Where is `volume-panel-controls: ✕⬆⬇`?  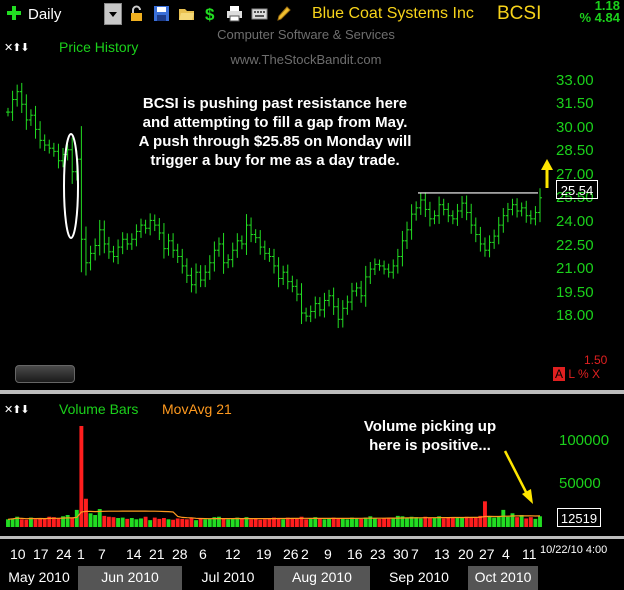
volume-panel-controls: ✕⬆⬇ is located at coordinates (17, 409).